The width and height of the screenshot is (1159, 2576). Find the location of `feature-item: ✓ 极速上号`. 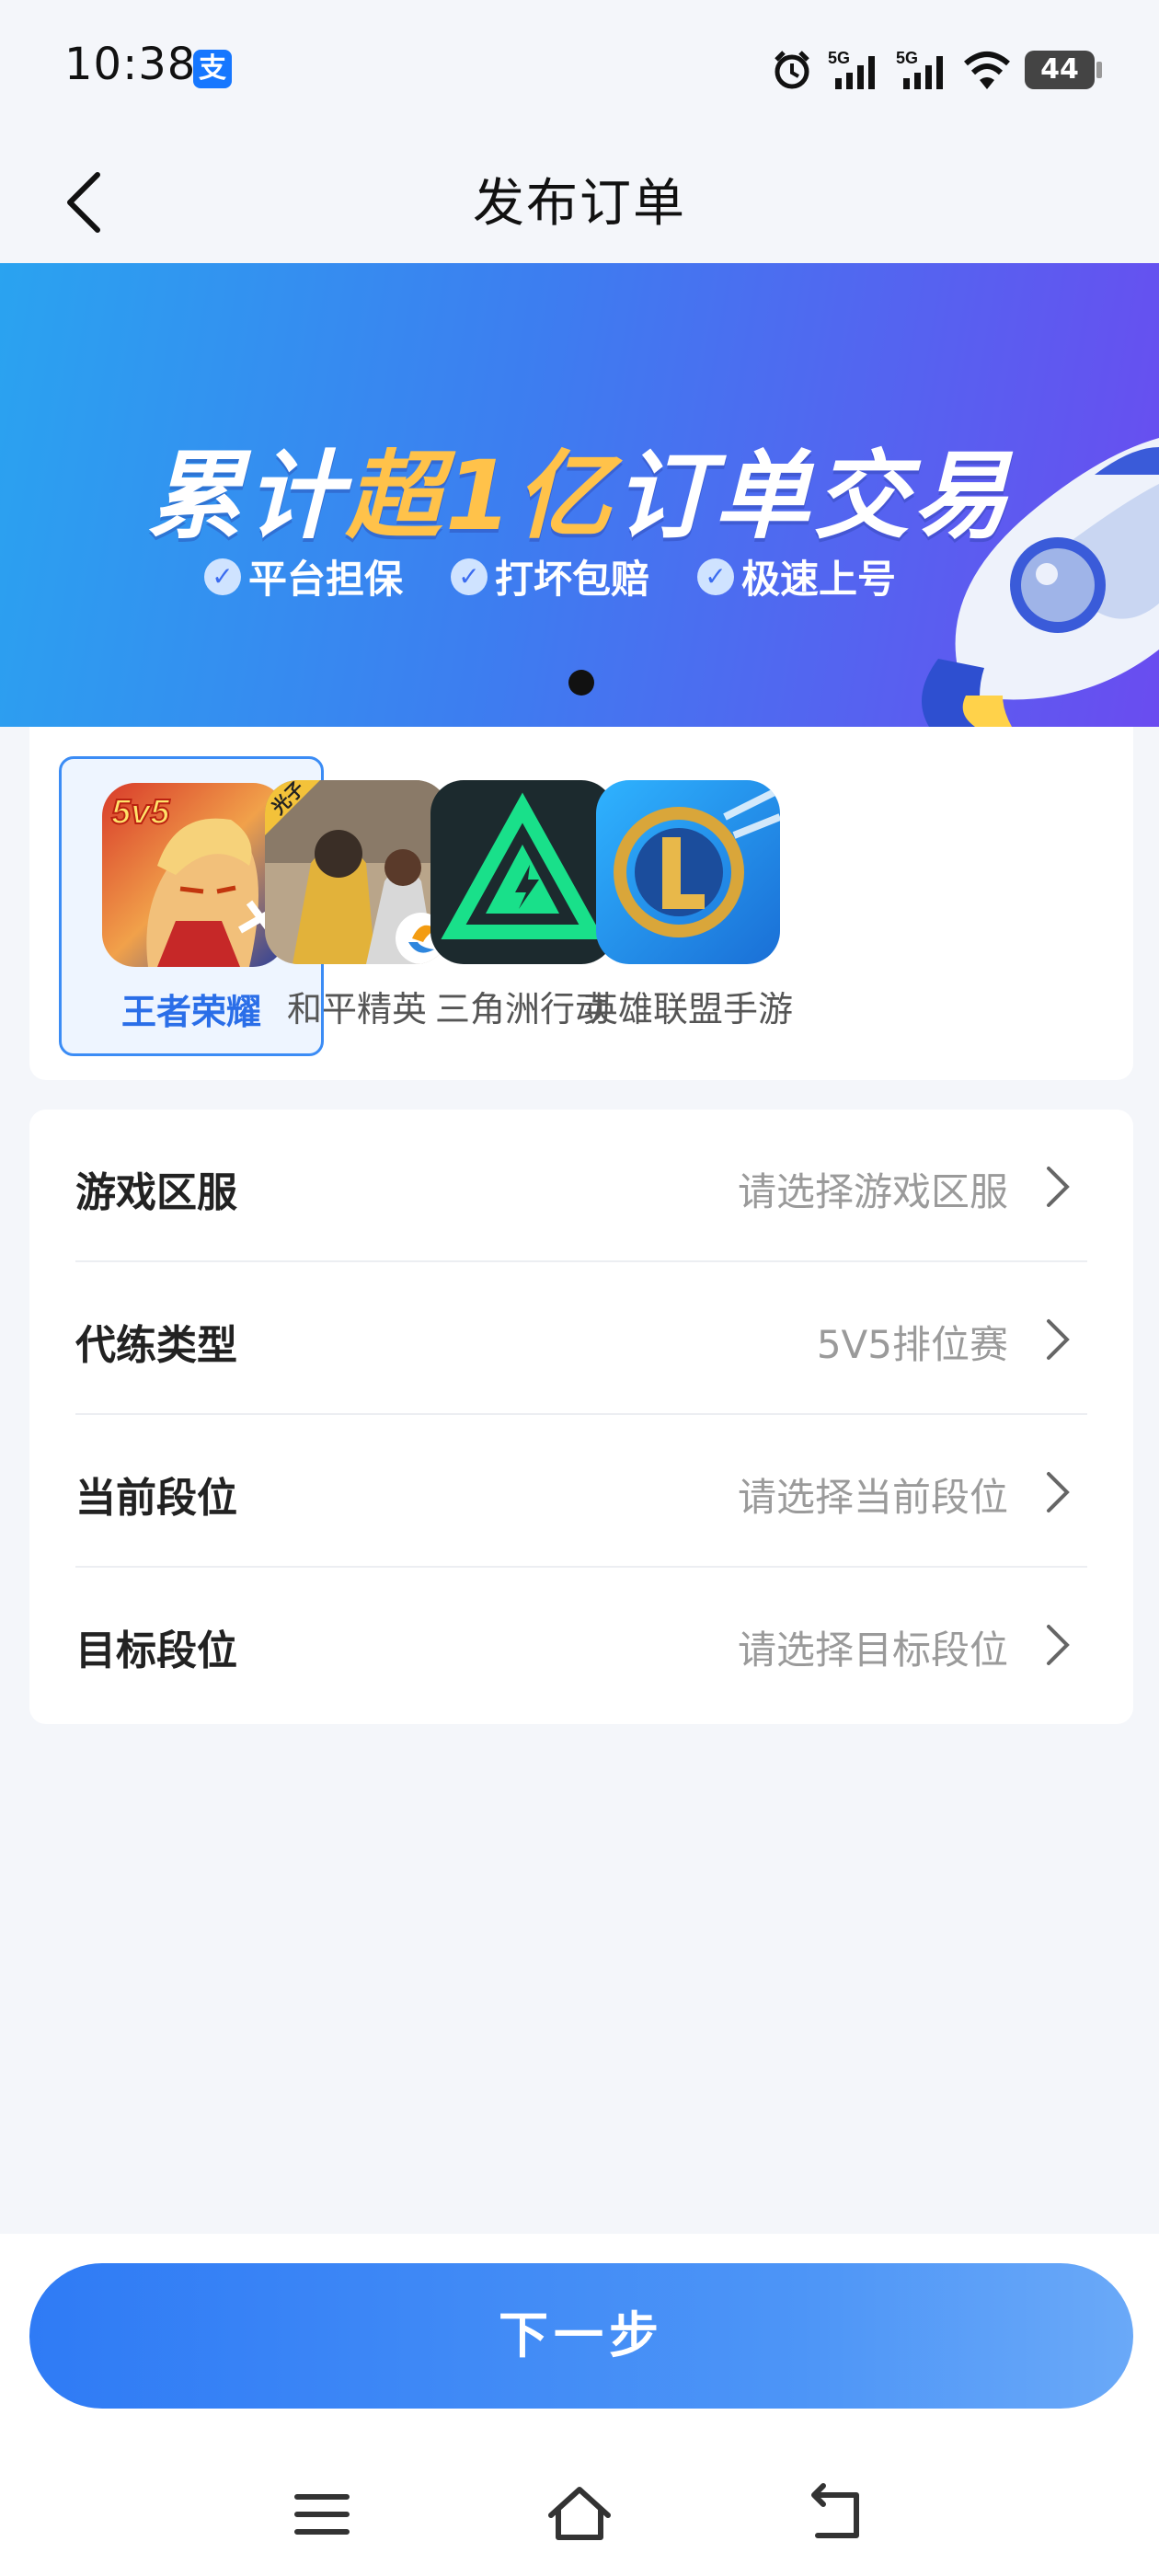

feature-item: ✓ 极速上号 is located at coordinates (796, 576).